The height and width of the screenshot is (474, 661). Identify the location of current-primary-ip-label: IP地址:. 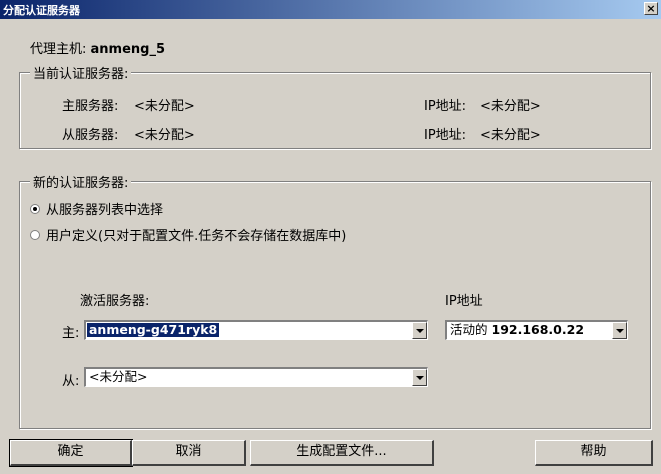
(445, 106).